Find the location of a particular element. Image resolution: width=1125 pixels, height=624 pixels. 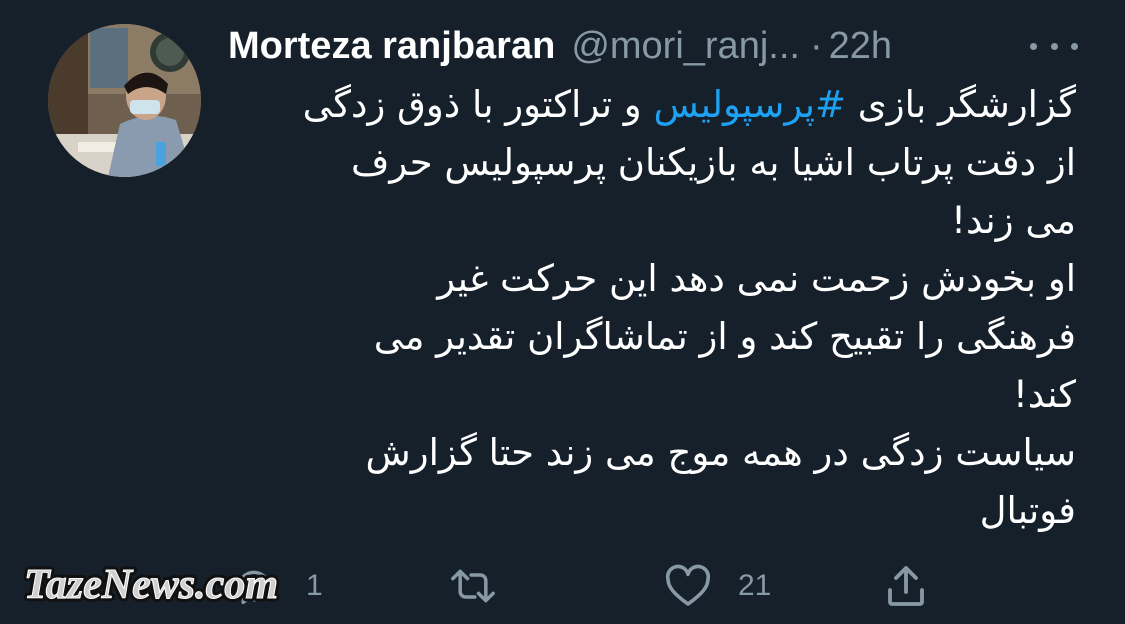

like-icon is located at coordinates (688, 585).